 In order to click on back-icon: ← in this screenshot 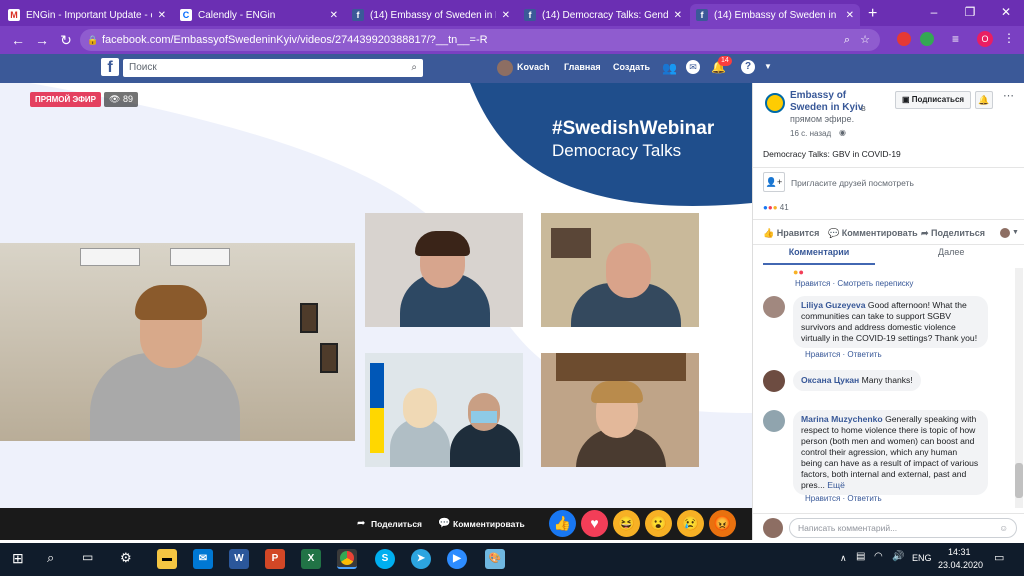, I will do `click(18, 40)`.